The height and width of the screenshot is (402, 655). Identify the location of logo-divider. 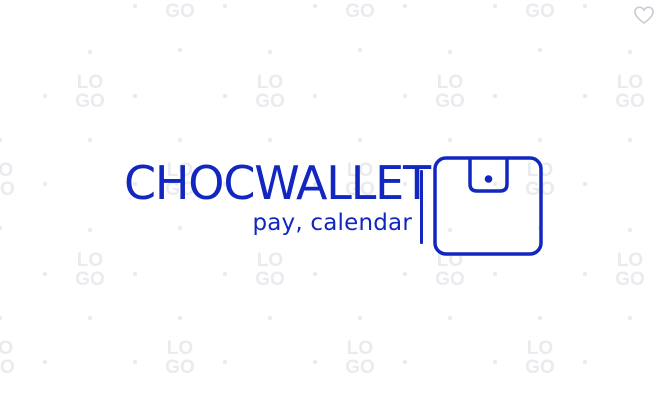
(421, 207).